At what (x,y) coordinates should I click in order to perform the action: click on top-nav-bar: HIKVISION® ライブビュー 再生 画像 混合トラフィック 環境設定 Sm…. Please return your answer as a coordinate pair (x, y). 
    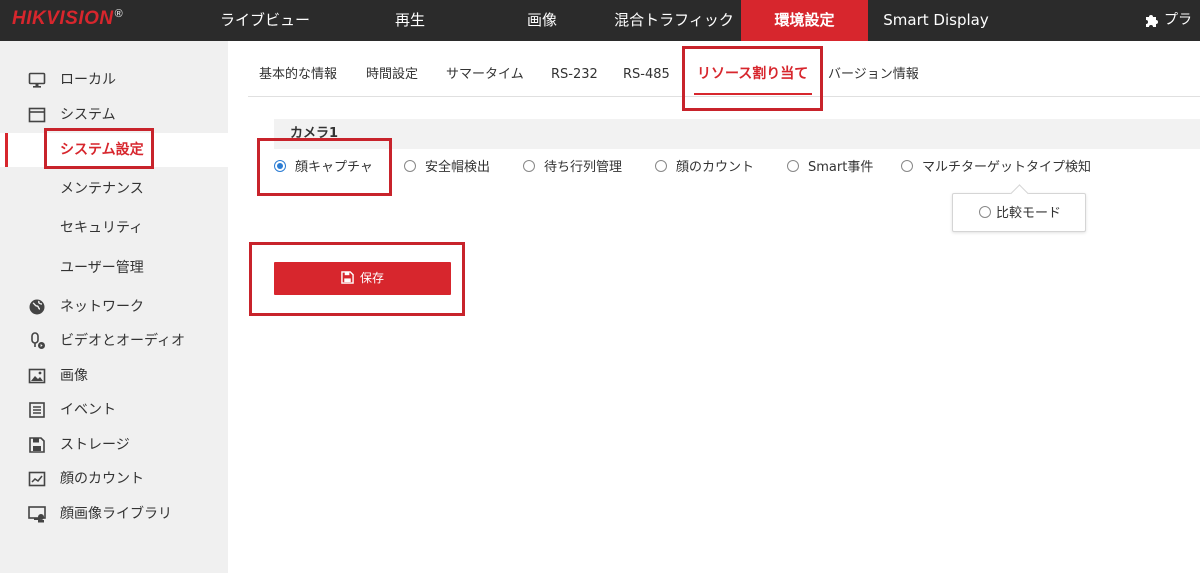
    Looking at the image, I should click on (600, 20).